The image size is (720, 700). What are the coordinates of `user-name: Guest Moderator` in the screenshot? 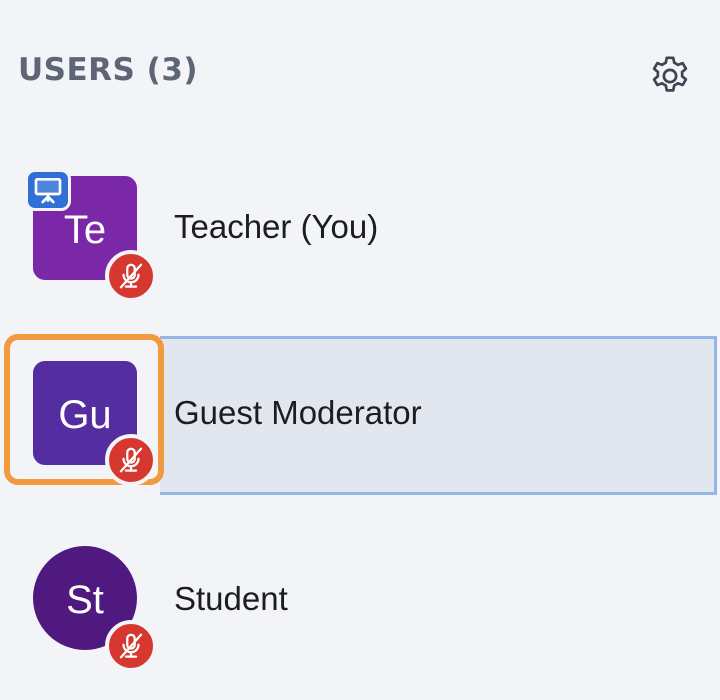 It's located at (298, 412).